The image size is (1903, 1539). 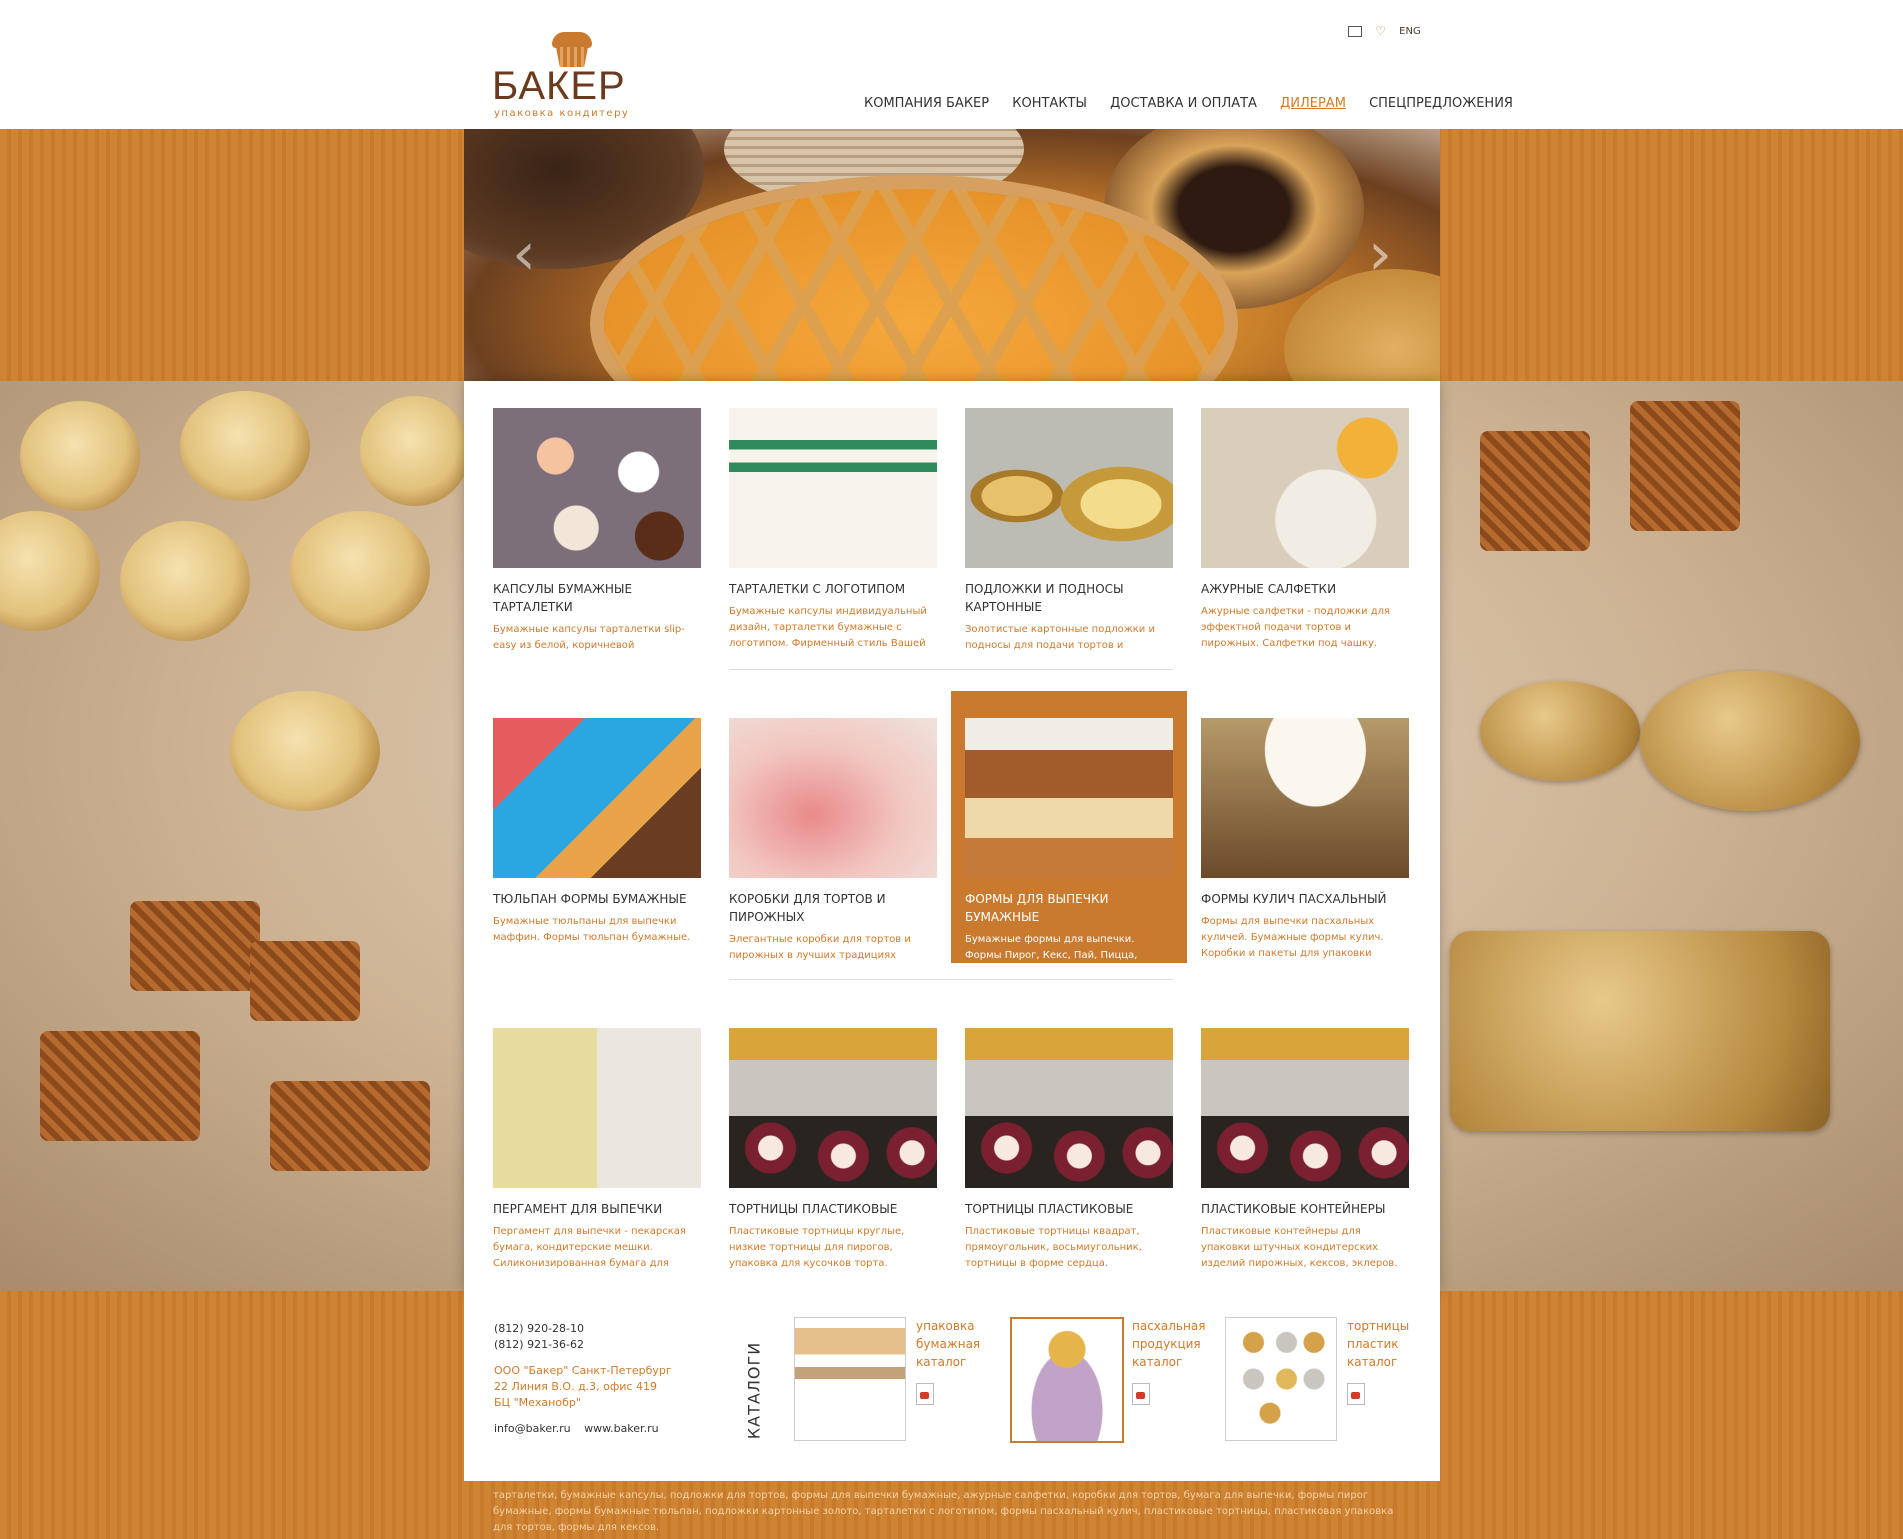 What do you see at coordinates (909, 1382) in the screenshot?
I see `catalog-item: упаковка бумажная каталог` at bounding box center [909, 1382].